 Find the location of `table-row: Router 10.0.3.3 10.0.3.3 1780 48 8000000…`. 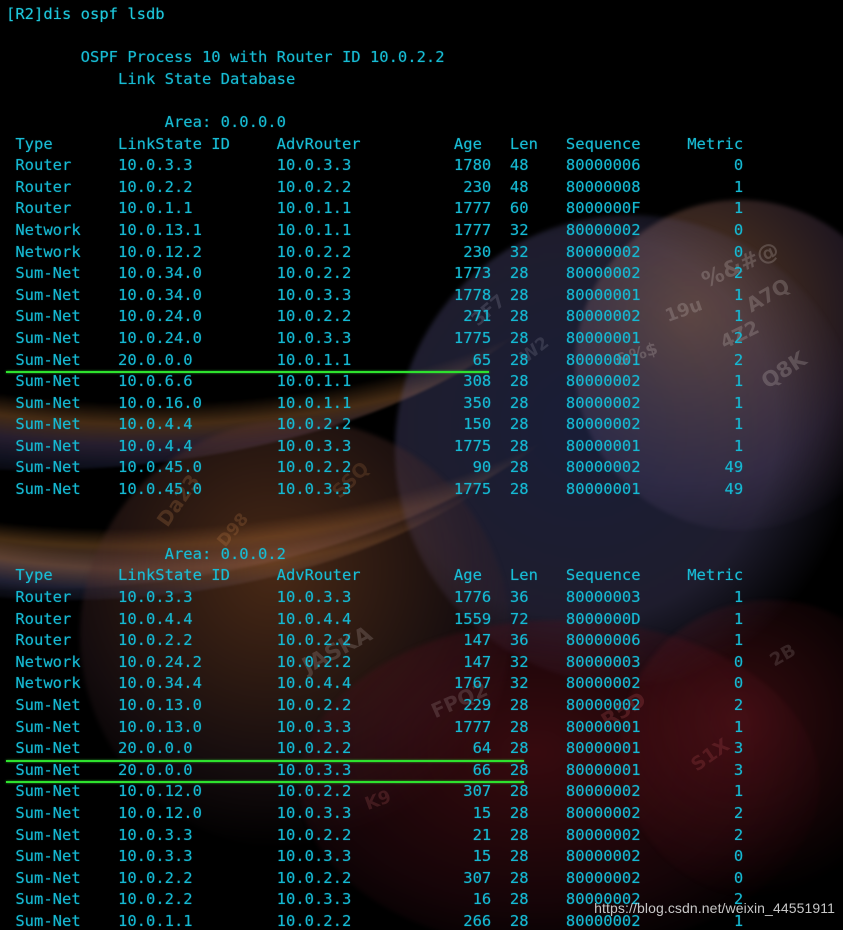

table-row: Router 10.0.3.3 10.0.3.3 1780 48 8000000… is located at coordinates (375, 165).